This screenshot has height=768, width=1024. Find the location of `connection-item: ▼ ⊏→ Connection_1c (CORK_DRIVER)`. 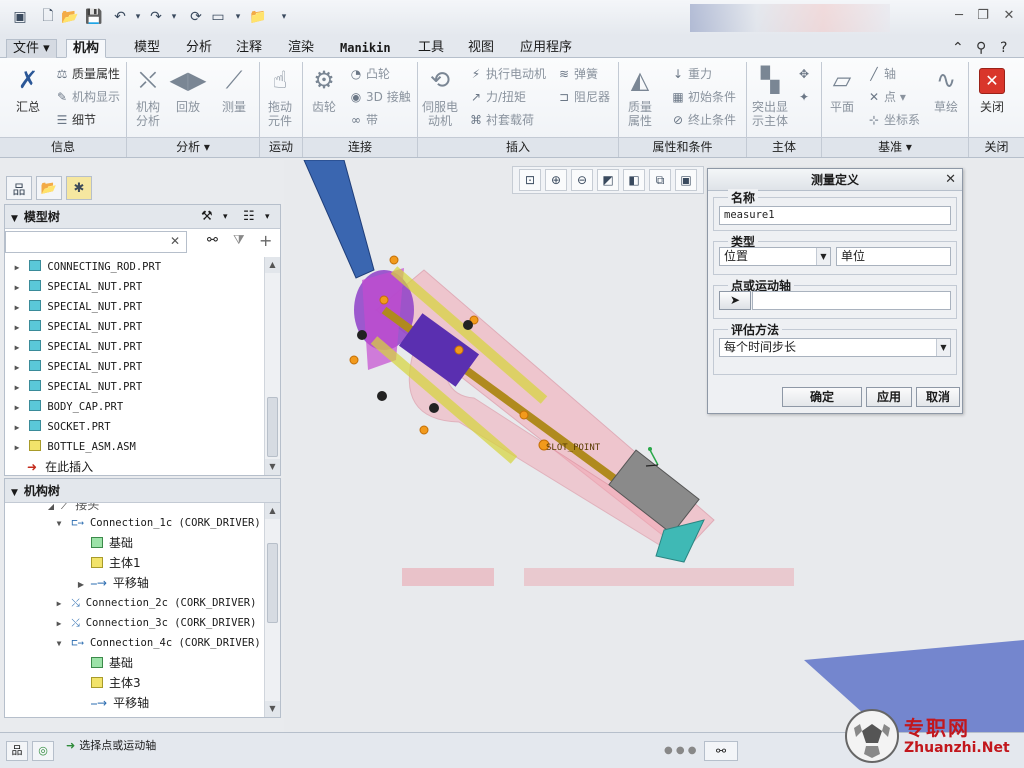

connection-item: ▼ ⊏→ Connection_1c (CORK_DRIVER) is located at coordinates (157, 523).